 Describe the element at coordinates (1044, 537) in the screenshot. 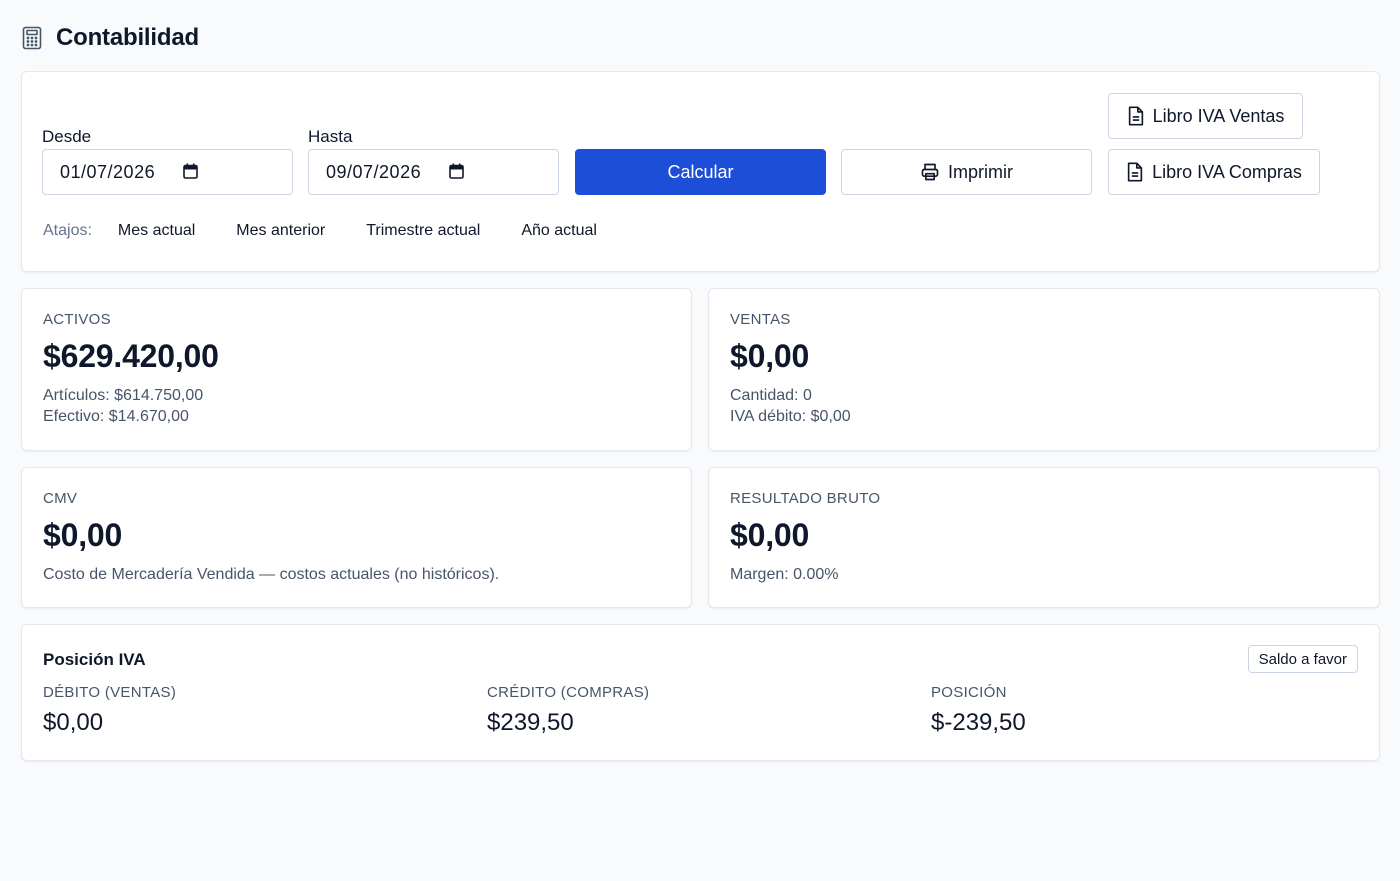

I see `gross-result-card: RESULTADO BRUTO $0,00 Margen: 0.00%` at that location.